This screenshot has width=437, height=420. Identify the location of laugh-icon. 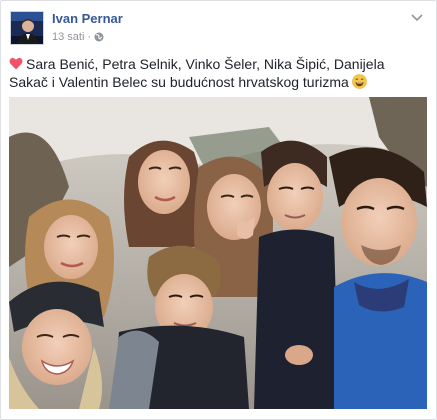
(359, 81).